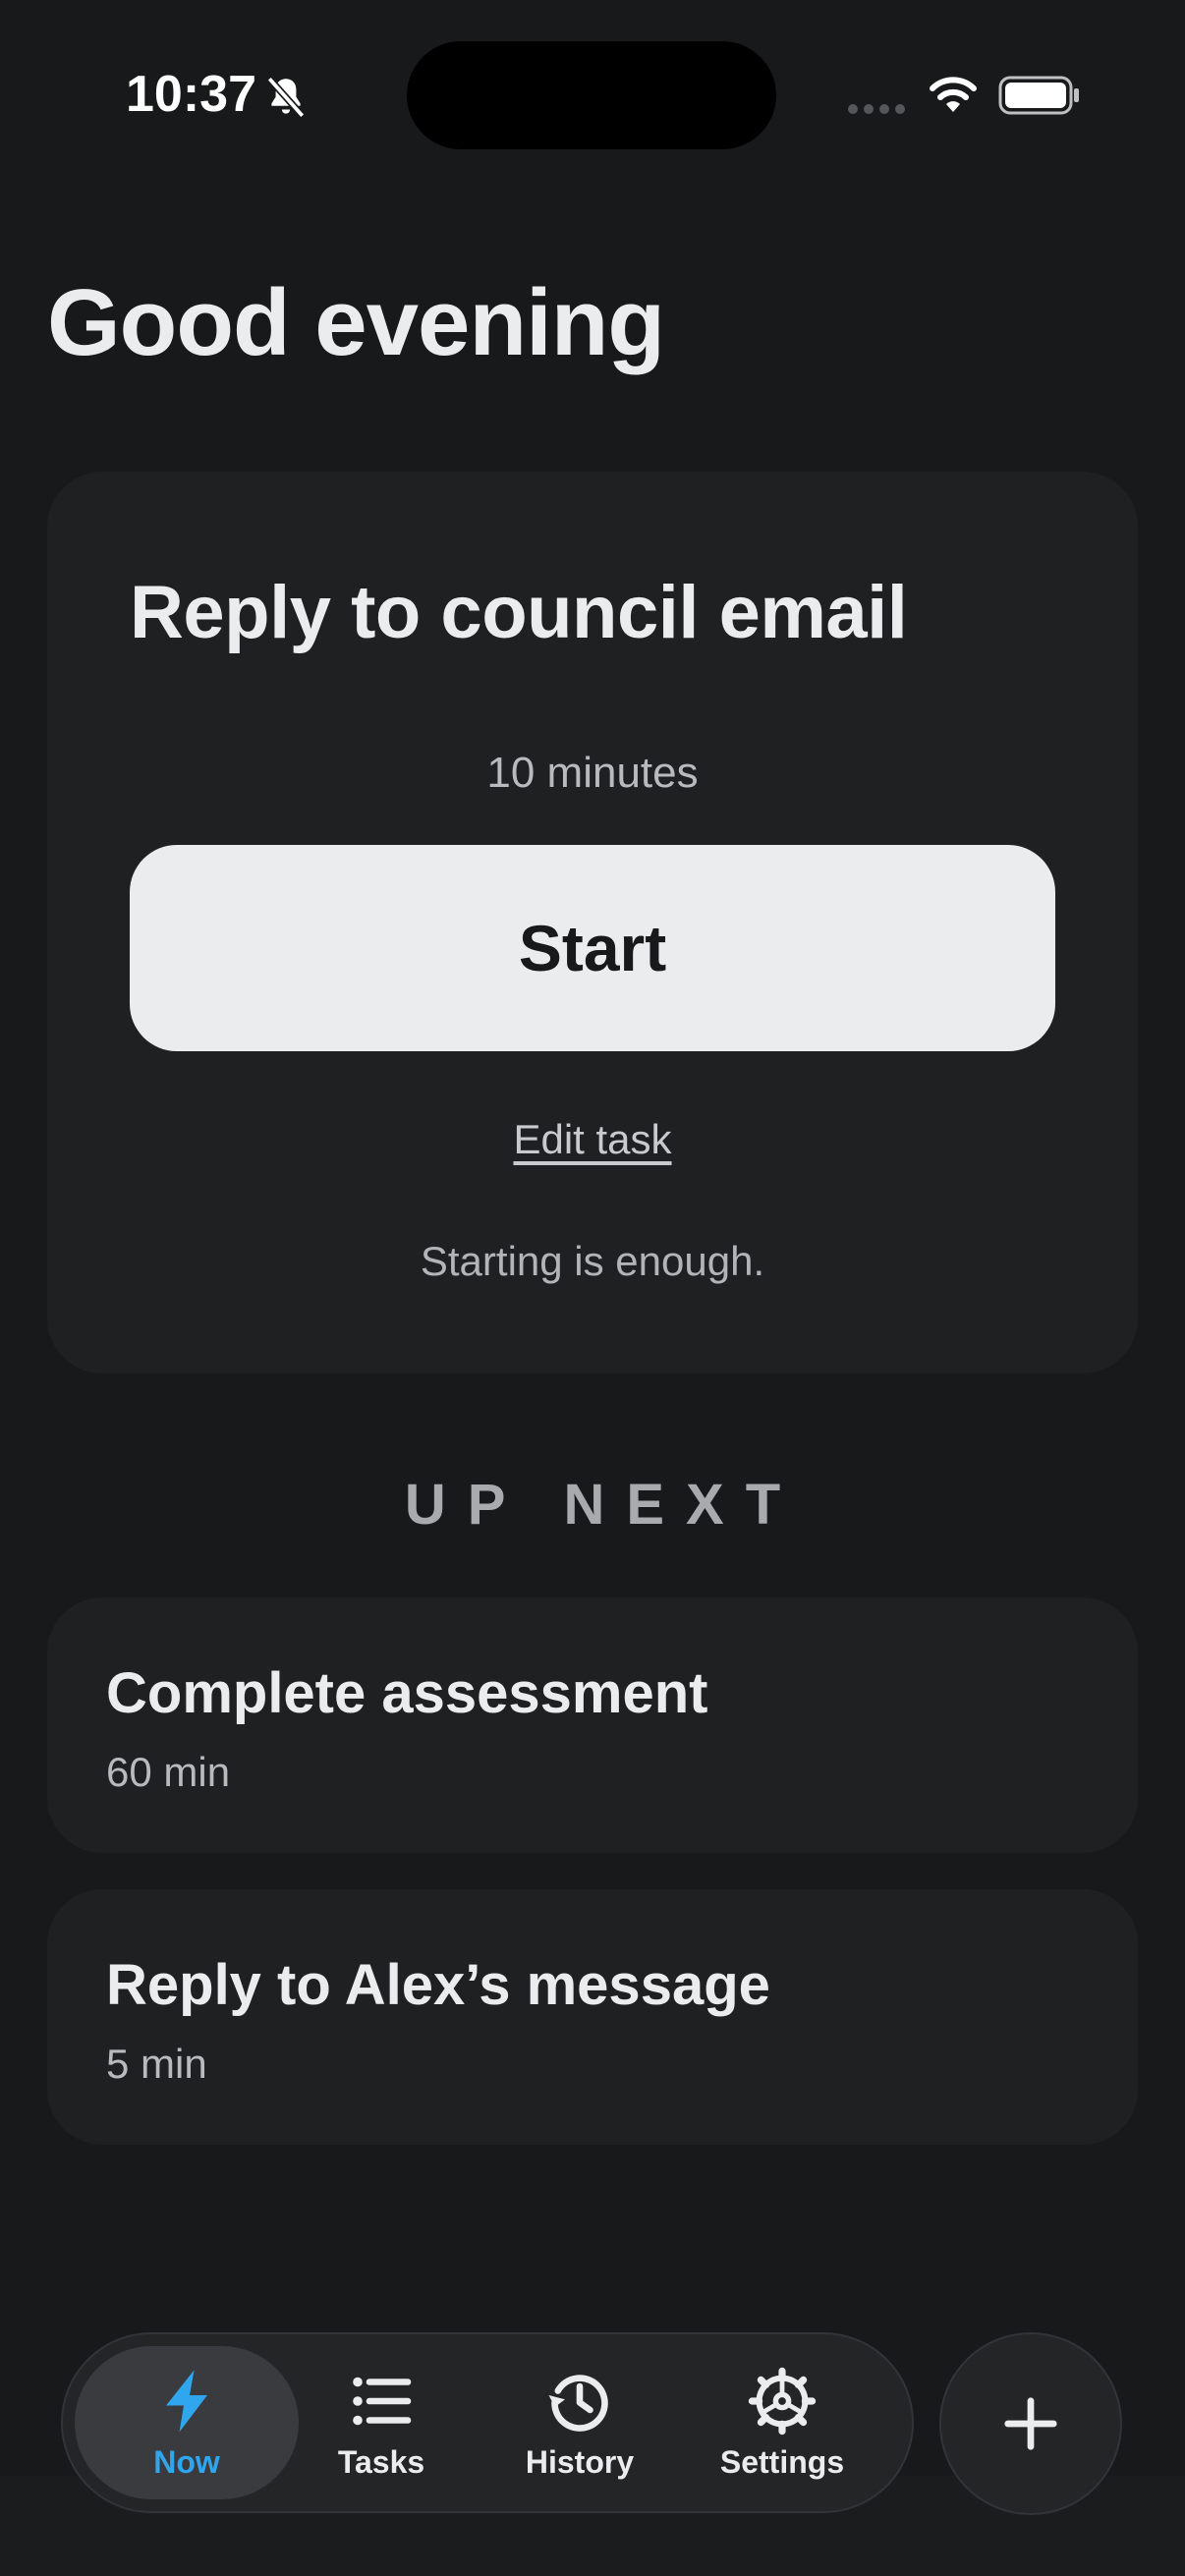 The image size is (1185, 2576). Describe the element at coordinates (592, 1139) in the screenshot. I see `edit-task-link: Edit task` at that location.